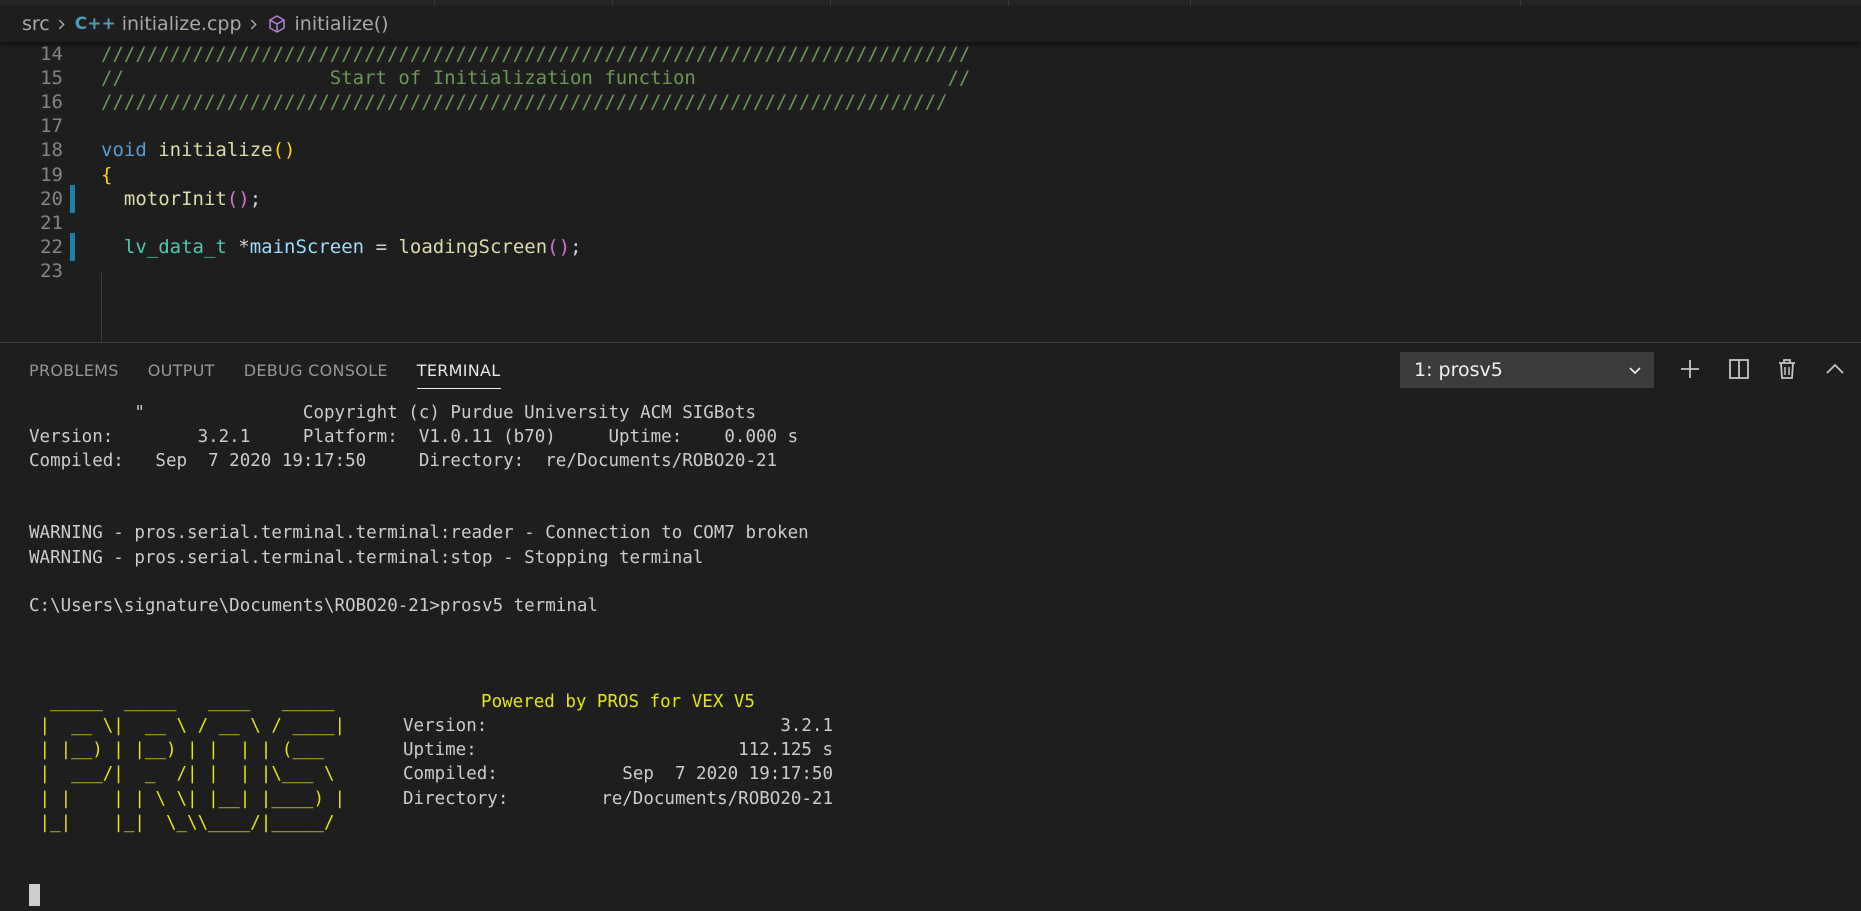 The width and height of the screenshot is (1861, 911). Describe the element at coordinates (107, 174) in the screenshot. I see `code-token: {` at that location.